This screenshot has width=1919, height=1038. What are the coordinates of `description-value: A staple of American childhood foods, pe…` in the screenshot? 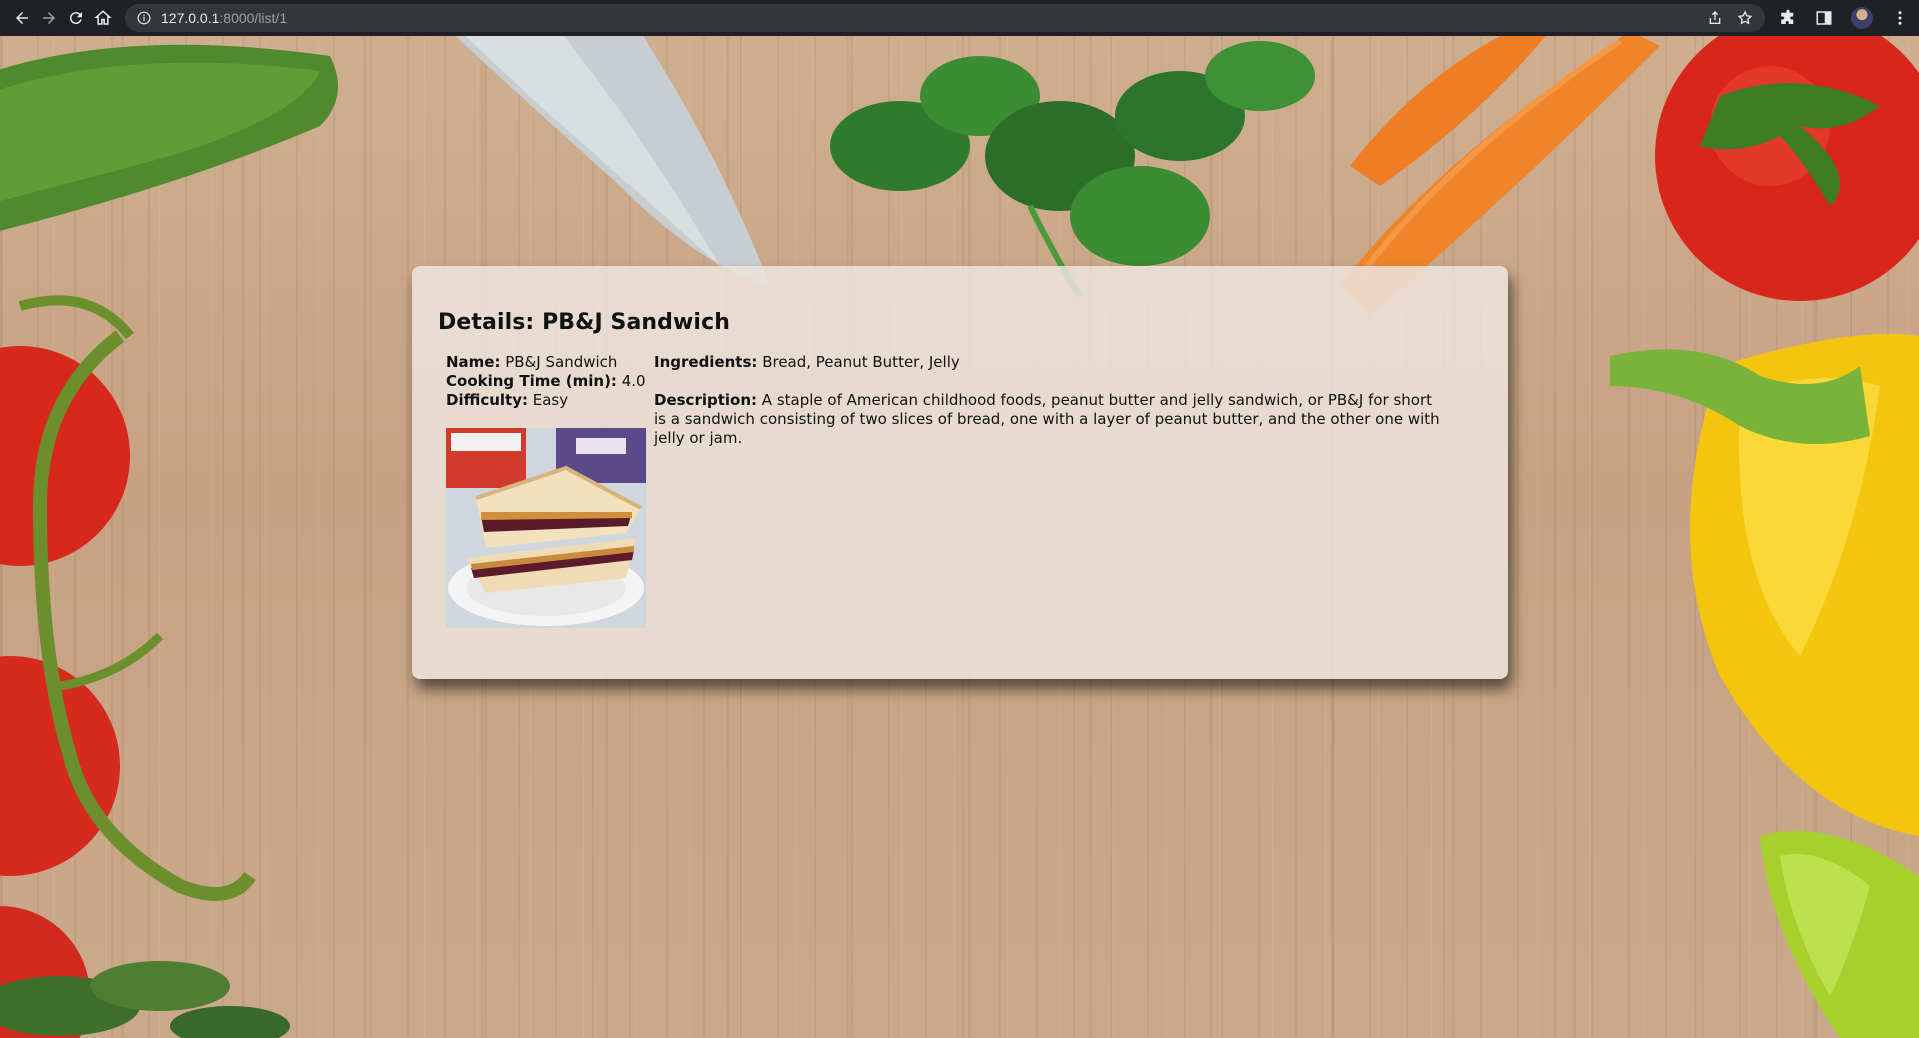 It's located at (1047, 419).